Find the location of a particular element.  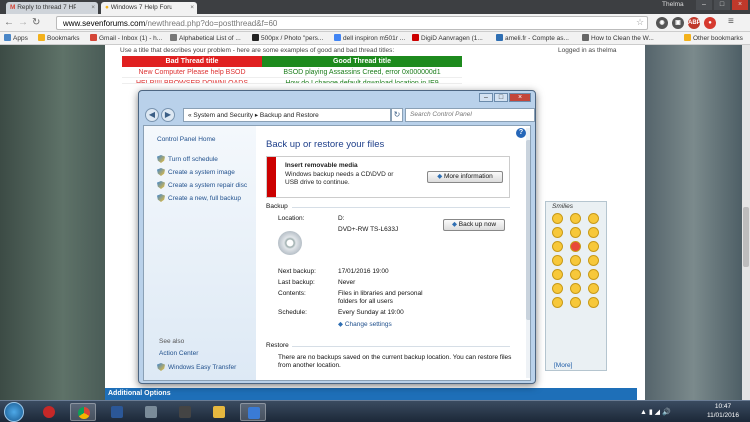

page-icon is located at coordinates (173, 37).